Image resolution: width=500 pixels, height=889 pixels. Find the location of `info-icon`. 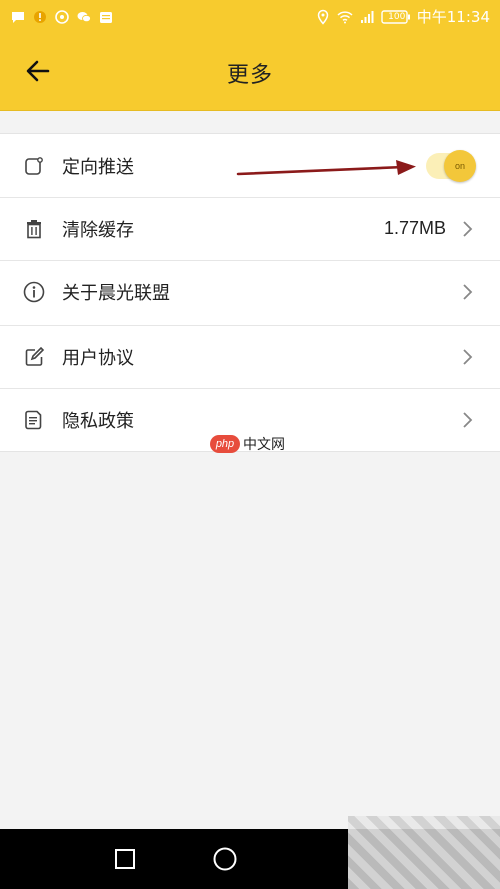

info-icon is located at coordinates (34, 292).